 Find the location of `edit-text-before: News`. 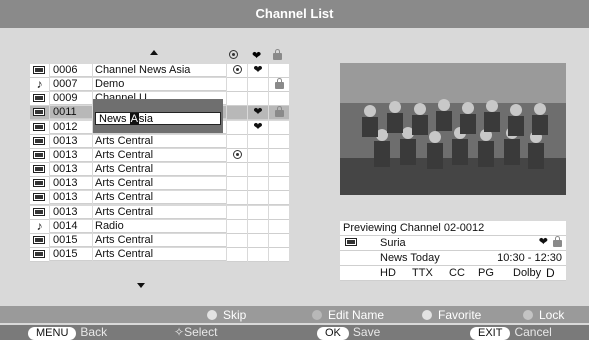

edit-text-before: News is located at coordinates (114, 119).